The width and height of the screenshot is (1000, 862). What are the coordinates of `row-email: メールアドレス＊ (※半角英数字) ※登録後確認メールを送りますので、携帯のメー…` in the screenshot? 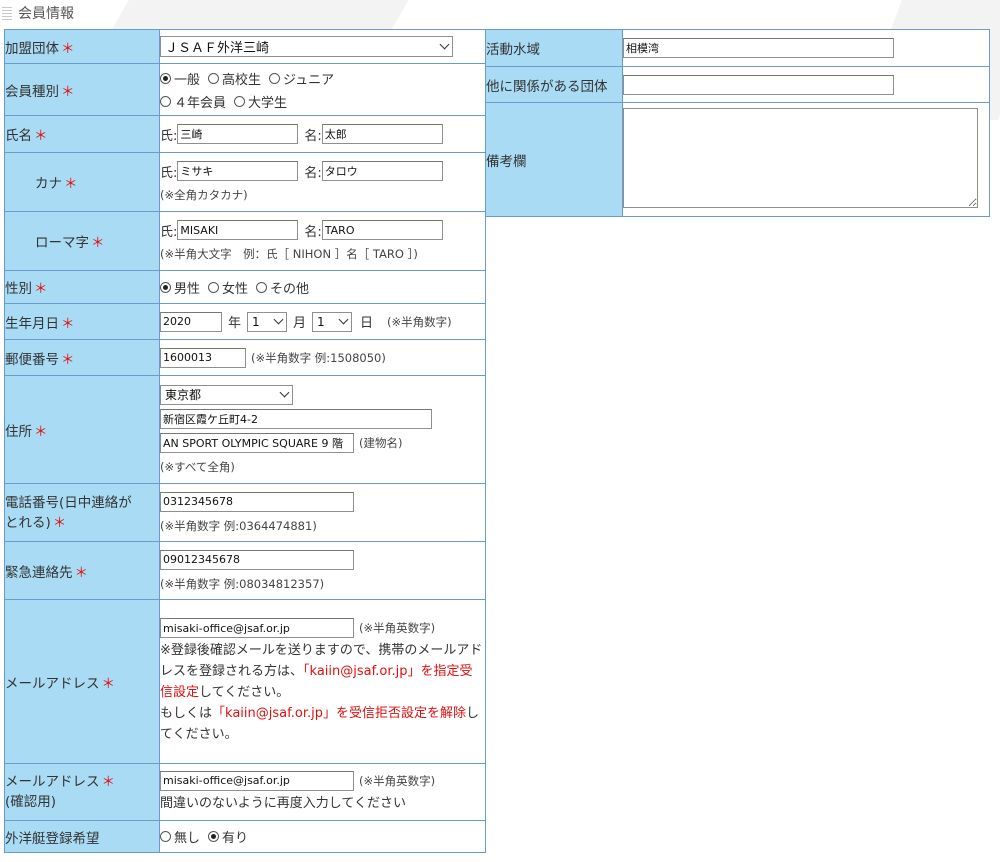 It's located at (245, 681).